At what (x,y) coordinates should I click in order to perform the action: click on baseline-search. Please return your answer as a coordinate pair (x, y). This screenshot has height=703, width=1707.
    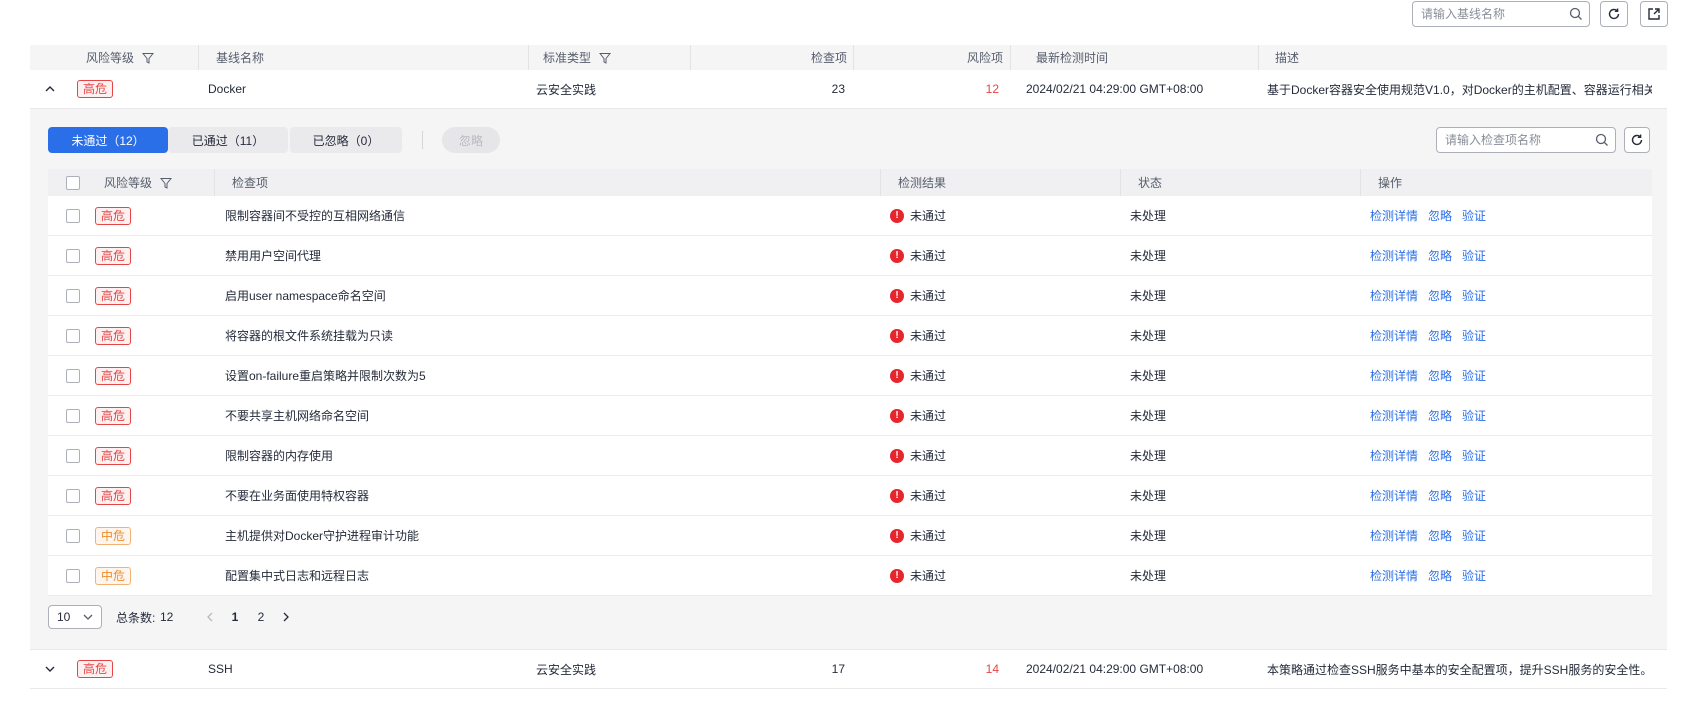
    Looking at the image, I should click on (1501, 14).